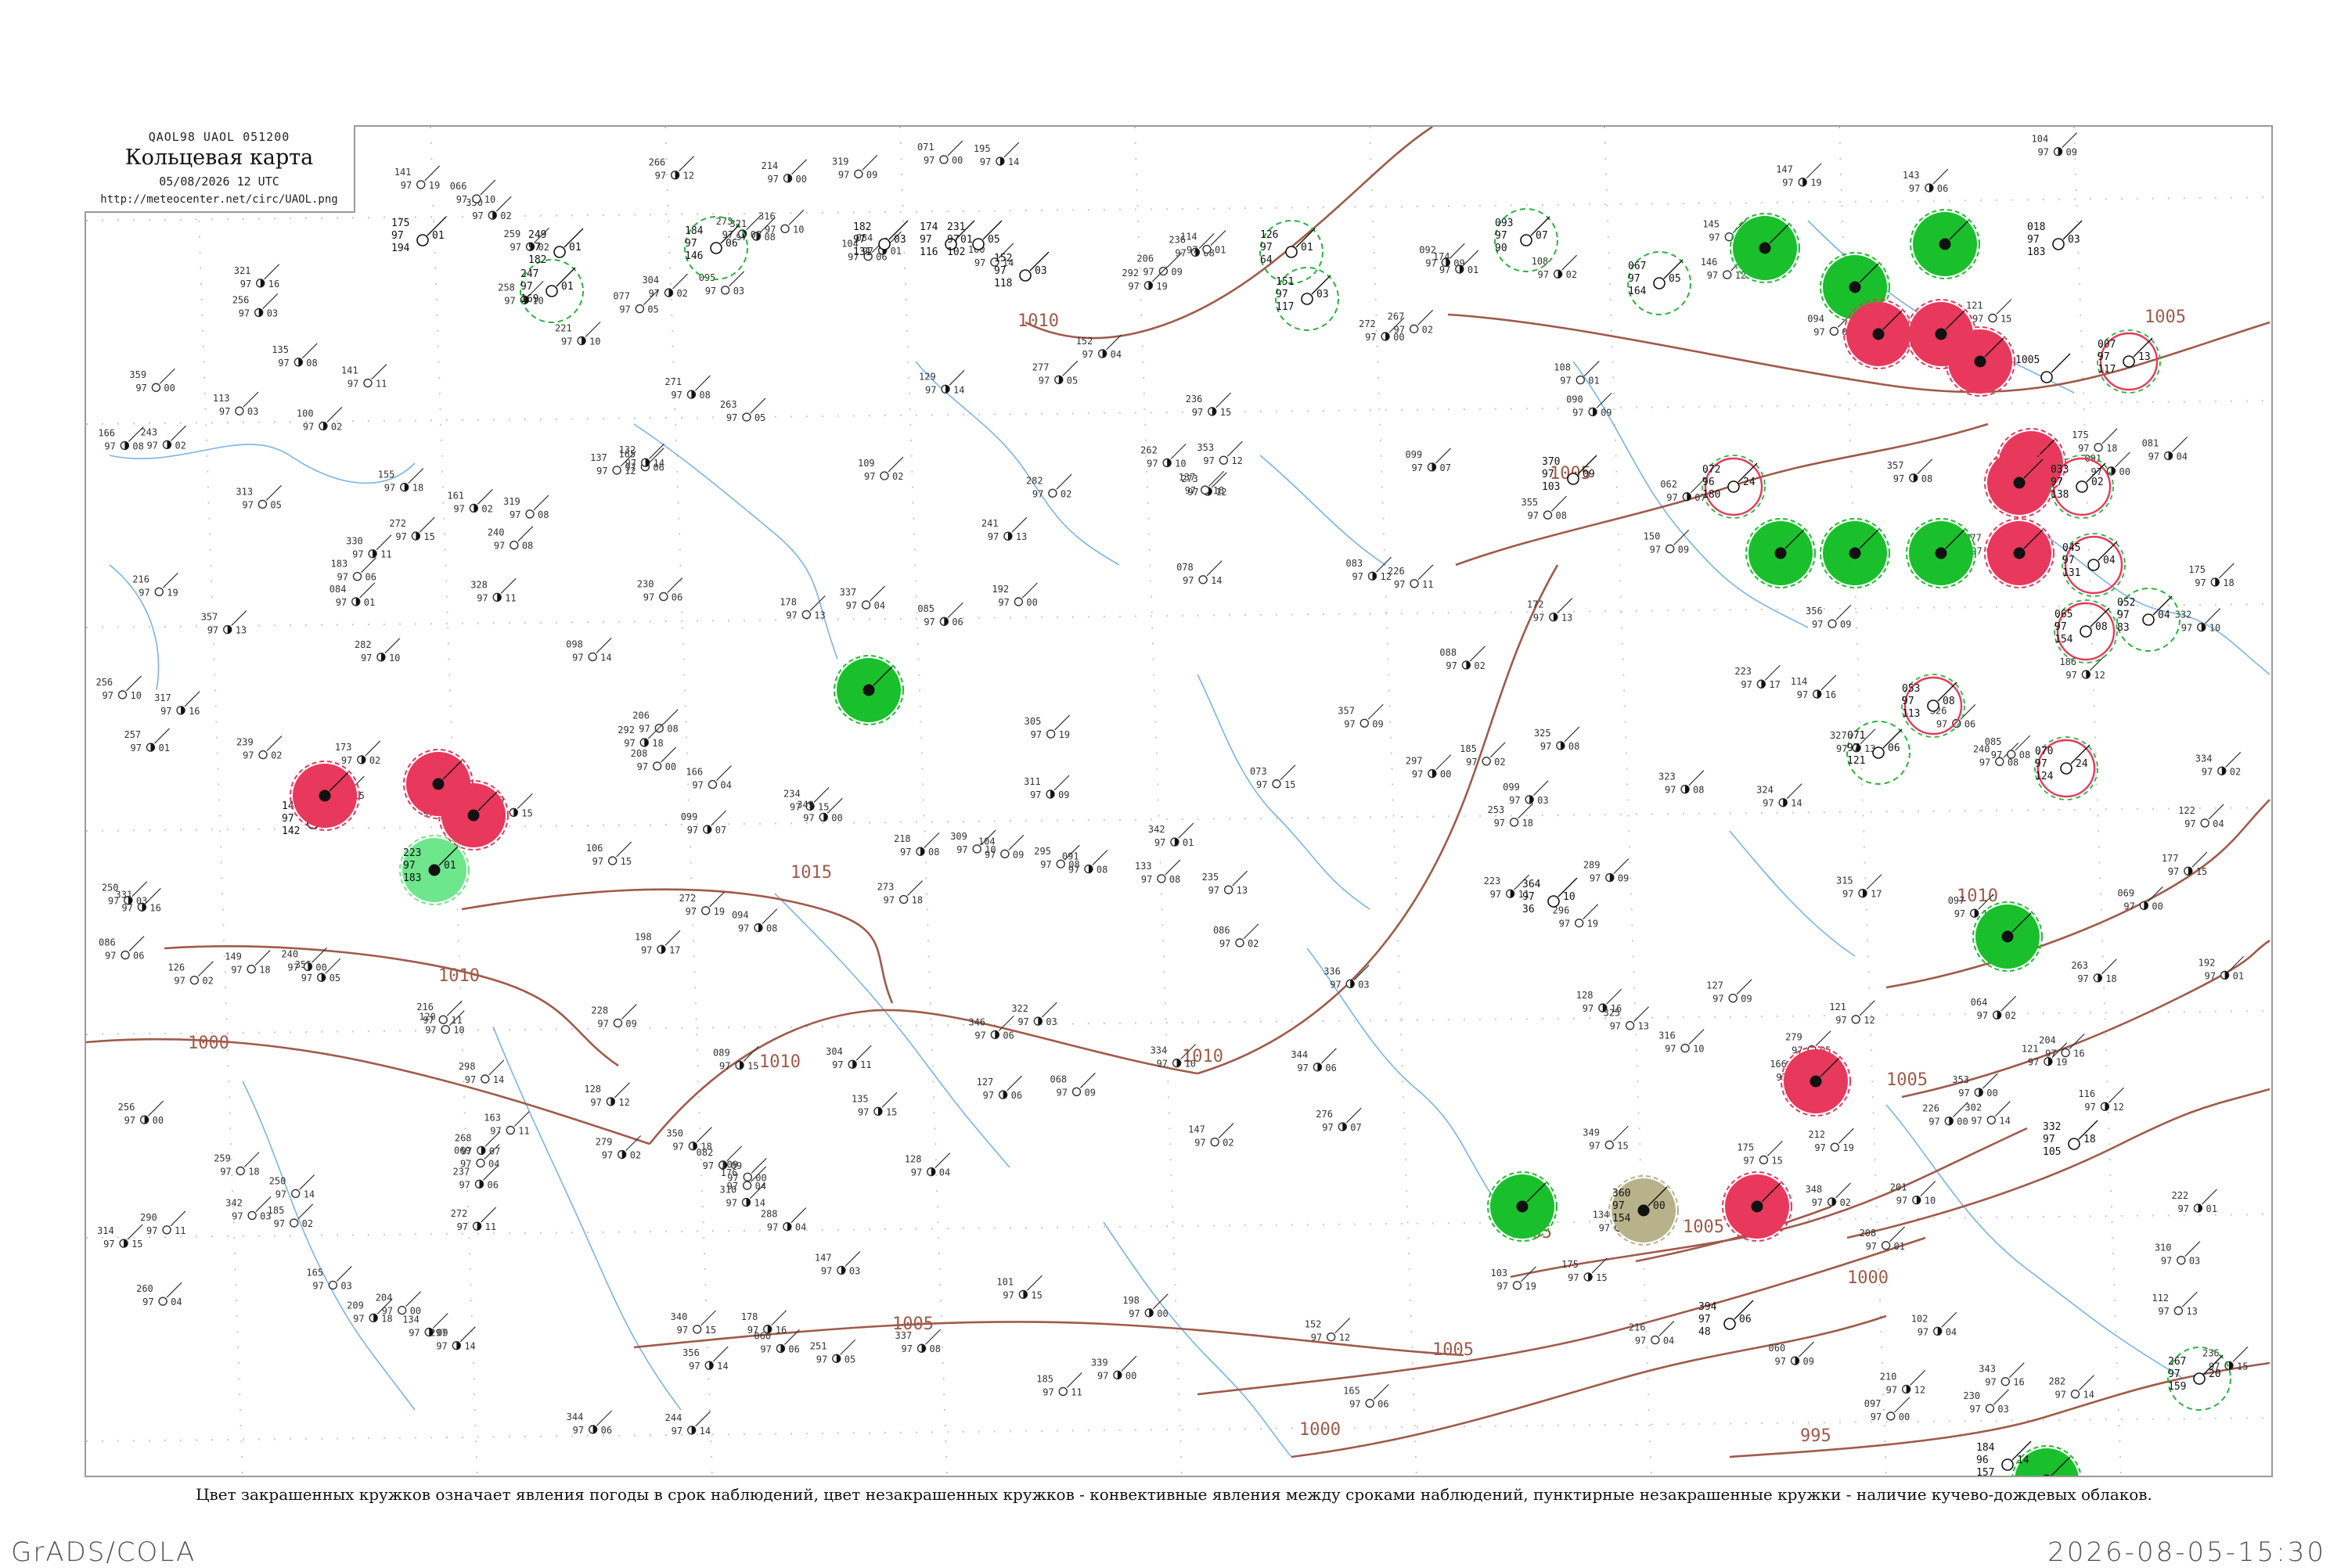 Image resolution: width=2348 pixels, height=1568 pixels. What do you see at coordinates (881, 257) in the screenshot?
I see `station-code-text: 06` at bounding box center [881, 257].